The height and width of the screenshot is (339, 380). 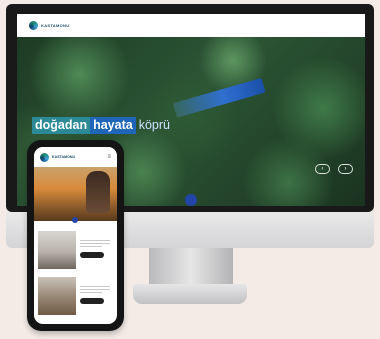 What do you see at coordinates (75, 220) in the screenshot?
I see `mobile-scroll-dot` at bounding box center [75, 220].